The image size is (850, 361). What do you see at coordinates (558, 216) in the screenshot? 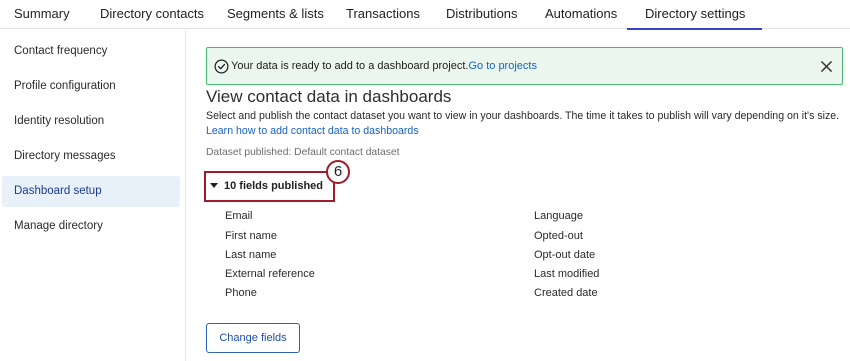
I see `field-item: Language` at bounding box center [558, 216].